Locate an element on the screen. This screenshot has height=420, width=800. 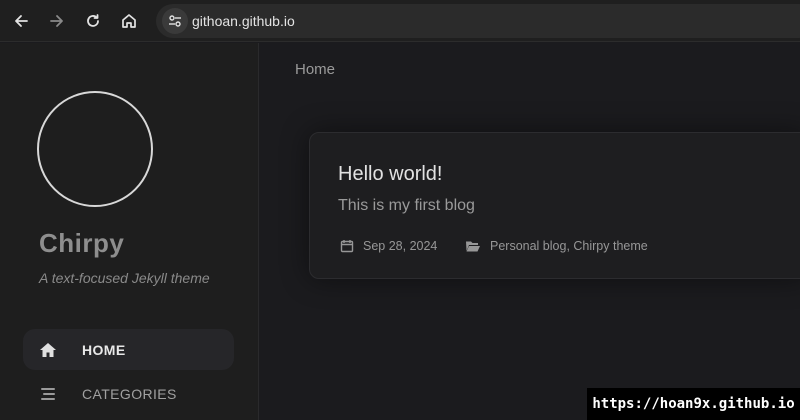
folder-open-icon is located at coordinates (473, 246).